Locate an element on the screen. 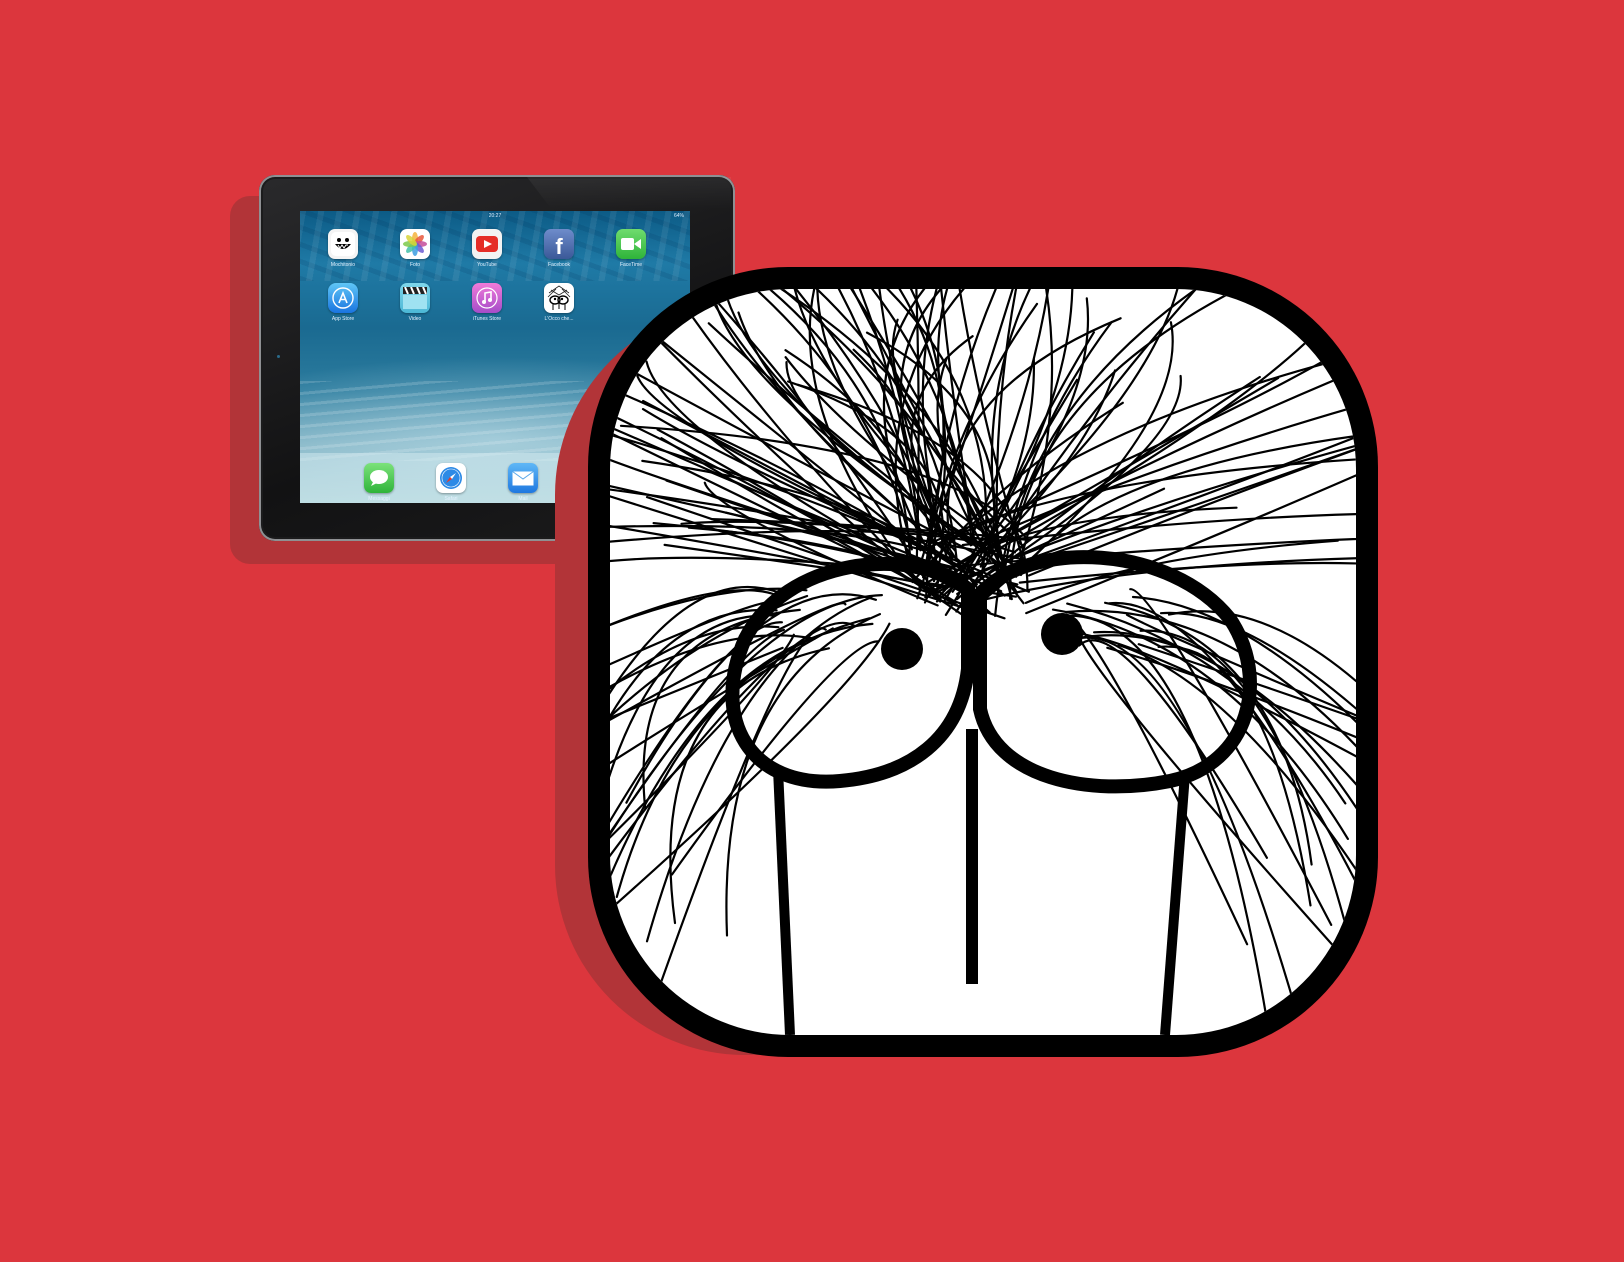 Image resolution: width=1624 pixels, height=1262 pixels. app-label: FaceTime is located at coordinates (631, 265).